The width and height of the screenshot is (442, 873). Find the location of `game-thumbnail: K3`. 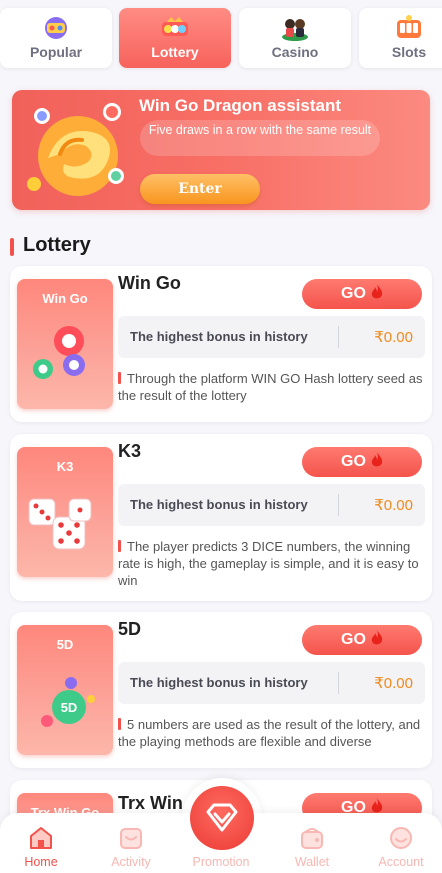

game-thumbnail: K3 is located at coordinates (65, 512).